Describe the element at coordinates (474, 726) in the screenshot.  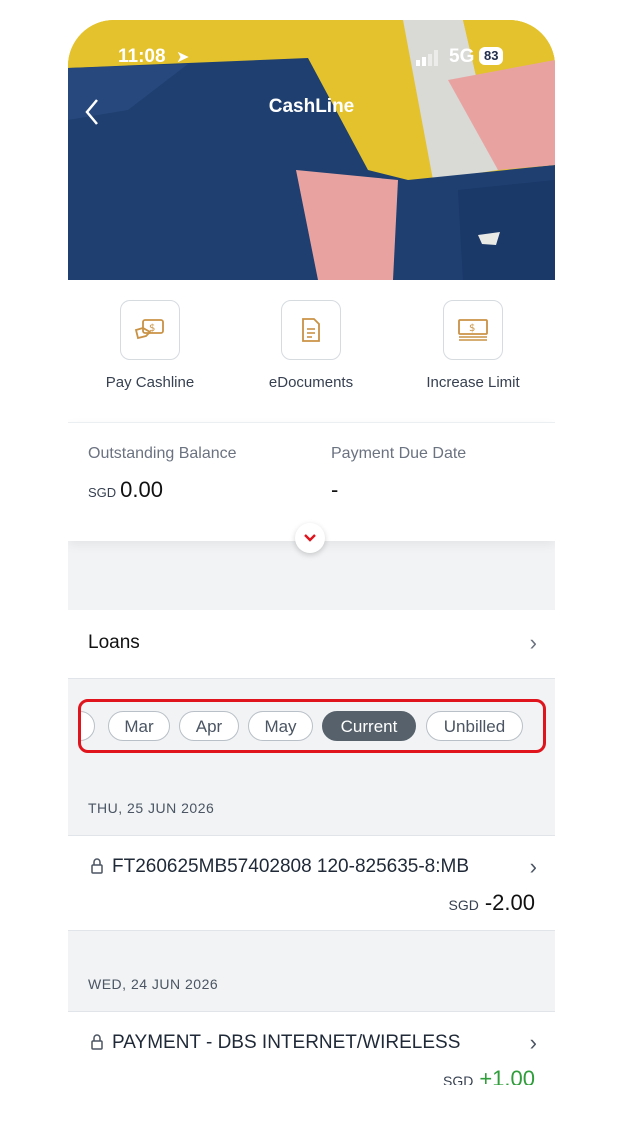
I see `month-pill-unbilled: Unbilled` at that location.